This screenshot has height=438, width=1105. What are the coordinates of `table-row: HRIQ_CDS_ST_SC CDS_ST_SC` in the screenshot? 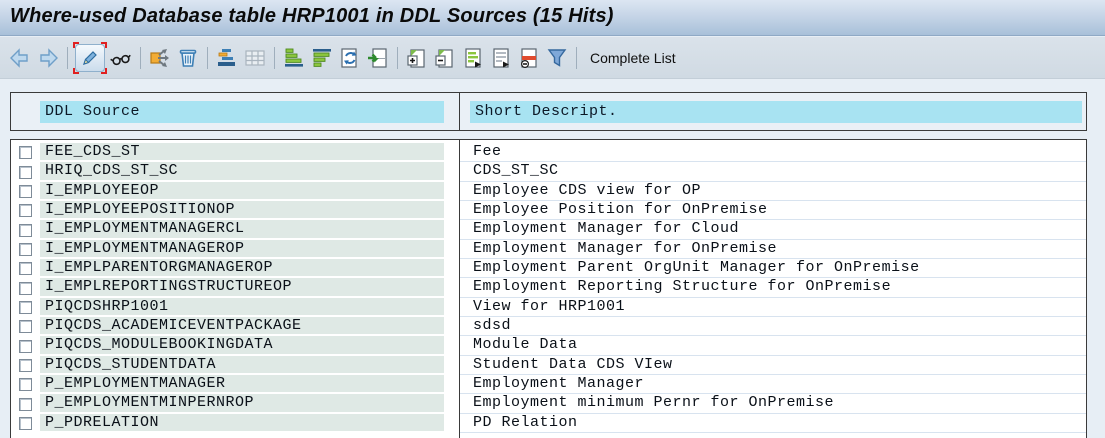 It's located at (548, 172).